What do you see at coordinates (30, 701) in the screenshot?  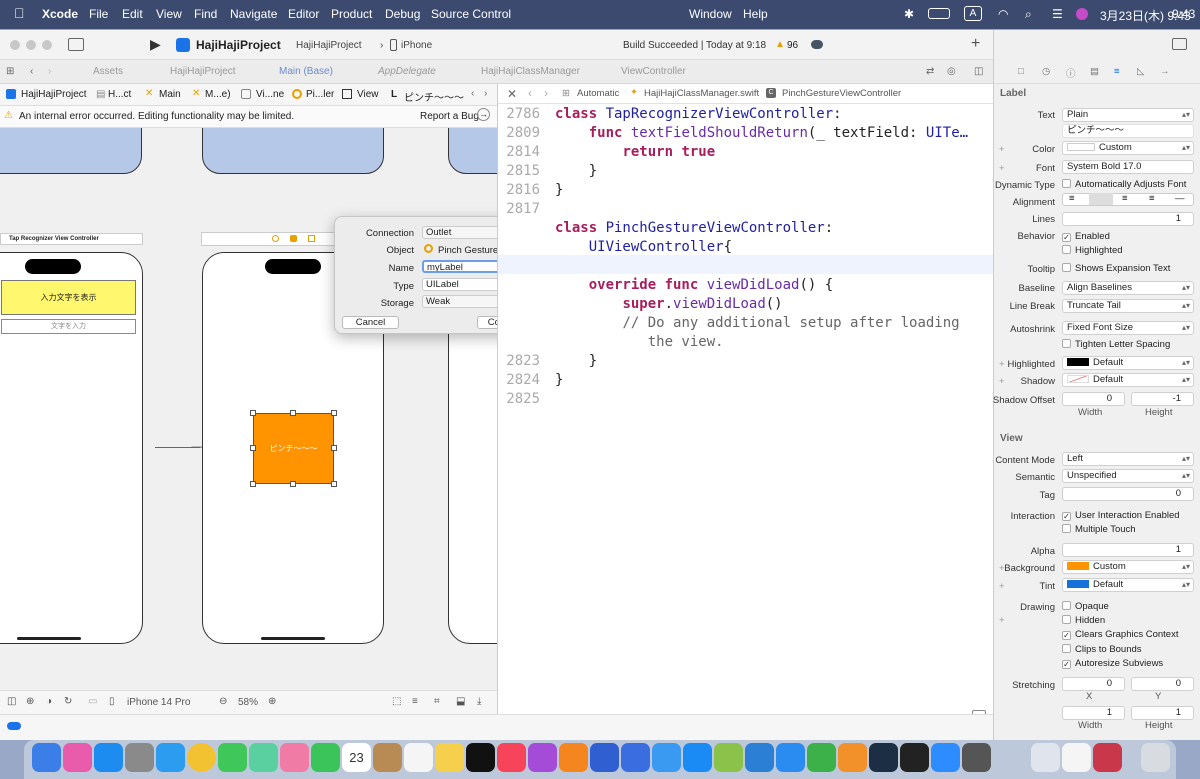 I see `update-frames-icon: ⊕` at bounding box center [30, 701].